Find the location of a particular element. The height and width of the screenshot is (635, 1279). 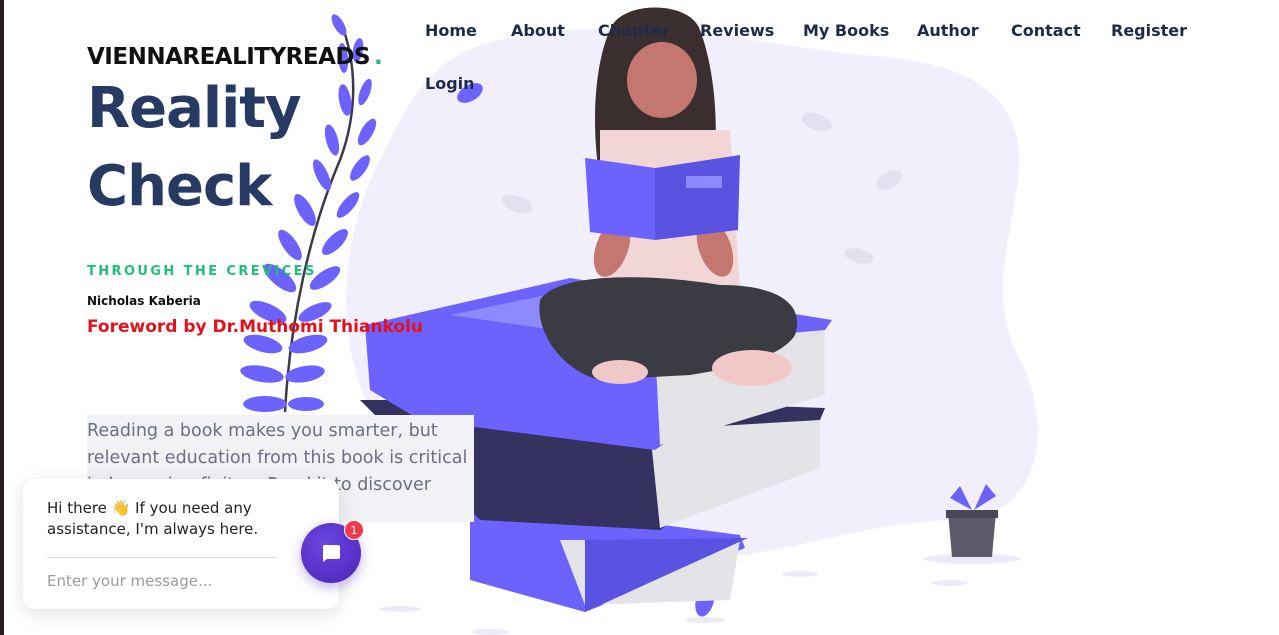

nav-chapter: Chapter is located at coordinates (634, 30).